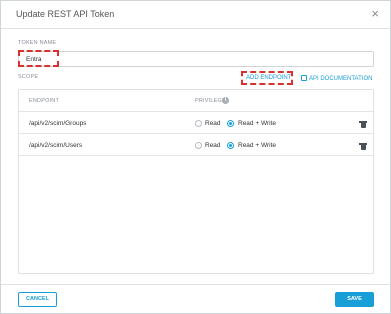 This screenshot has width=391, height=314. What do you see at coordinates (56, 145) in the screenshot?
I see `endpoint-path: /api/v2/scim/Users` at bounding box center [56, 145].